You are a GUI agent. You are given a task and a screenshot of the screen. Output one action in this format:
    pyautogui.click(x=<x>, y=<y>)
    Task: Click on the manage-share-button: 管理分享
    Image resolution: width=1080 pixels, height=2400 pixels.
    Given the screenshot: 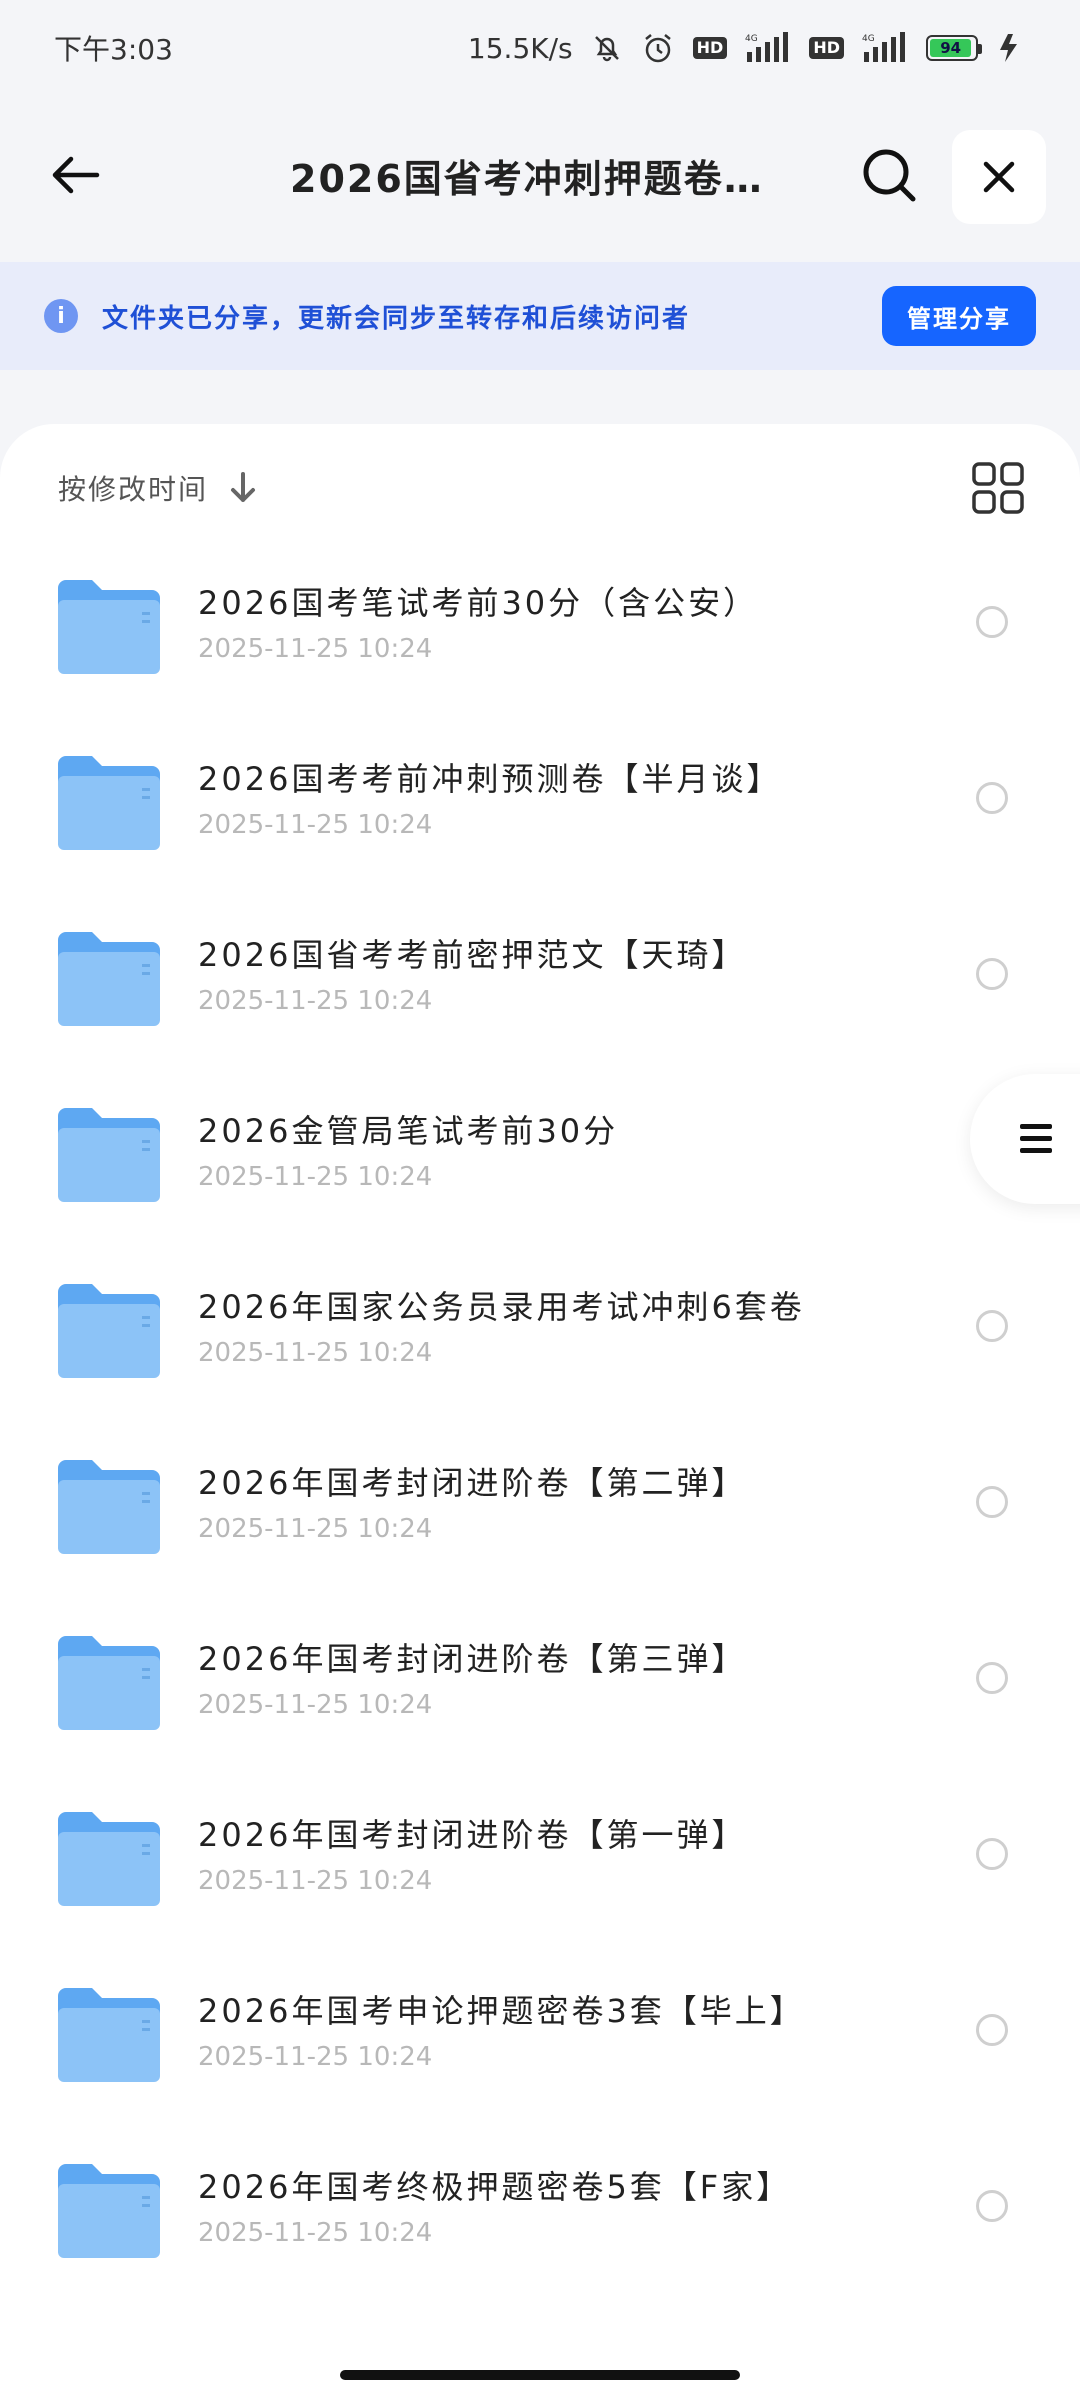 What is the action you would take?
    pyautogui.click(x=959, y=316)
    